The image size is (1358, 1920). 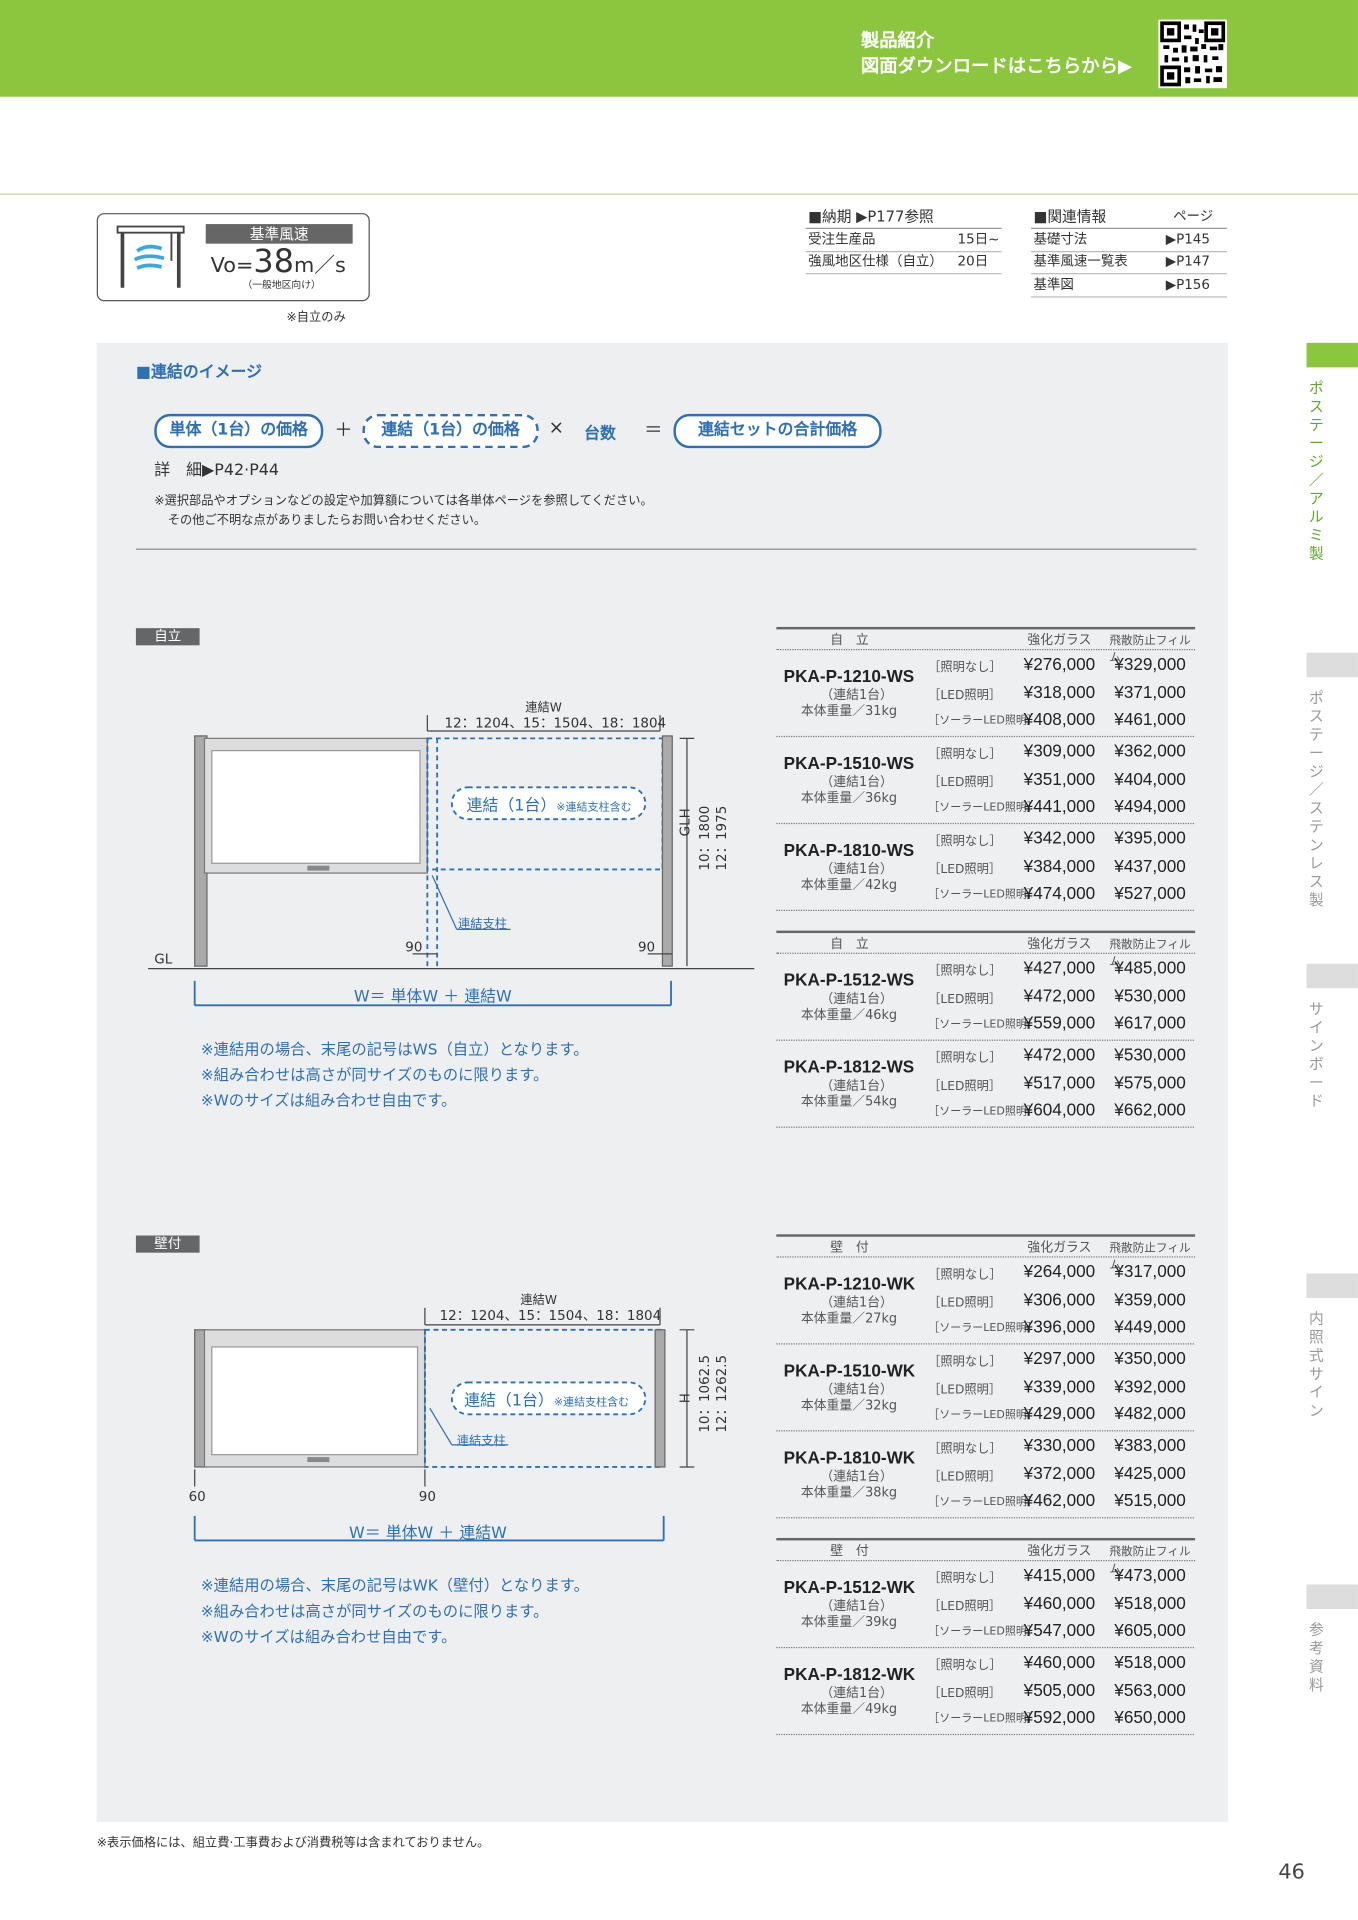 What do you see at coordinates (1059, 837) in the screenshot?
I see `price-glass: ¥342,000` at bounding box center [1059, 837].